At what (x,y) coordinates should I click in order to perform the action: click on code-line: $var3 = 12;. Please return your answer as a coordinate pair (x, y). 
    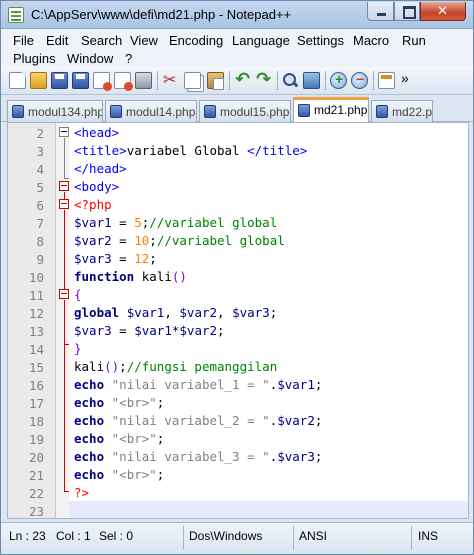
    Looking at the image, I should click on (115, 259).